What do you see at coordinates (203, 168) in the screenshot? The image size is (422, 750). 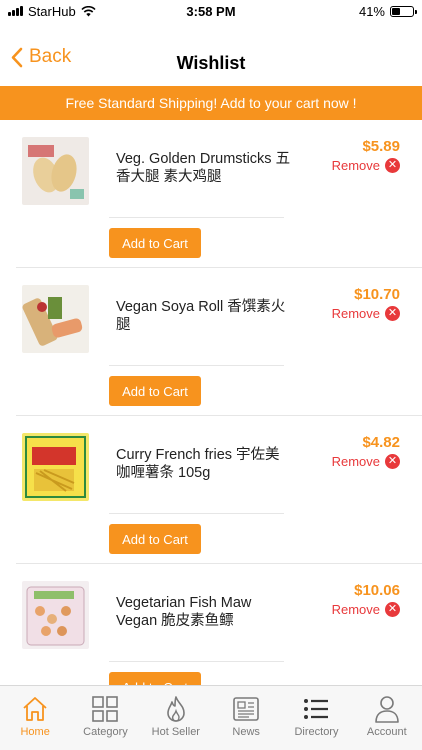 I see `product-name: Veg. Golden Drumsticks 五香大腿 素大鸡腿` at bounding box center [203, 168].